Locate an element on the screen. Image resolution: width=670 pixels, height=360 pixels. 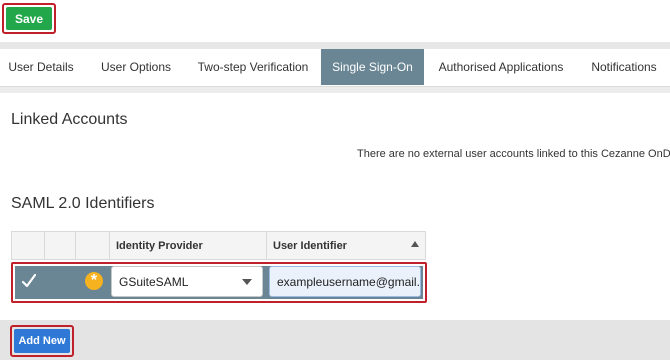
tab-single-sign-on: Single Sign-On is located at coordinates (372, 67).